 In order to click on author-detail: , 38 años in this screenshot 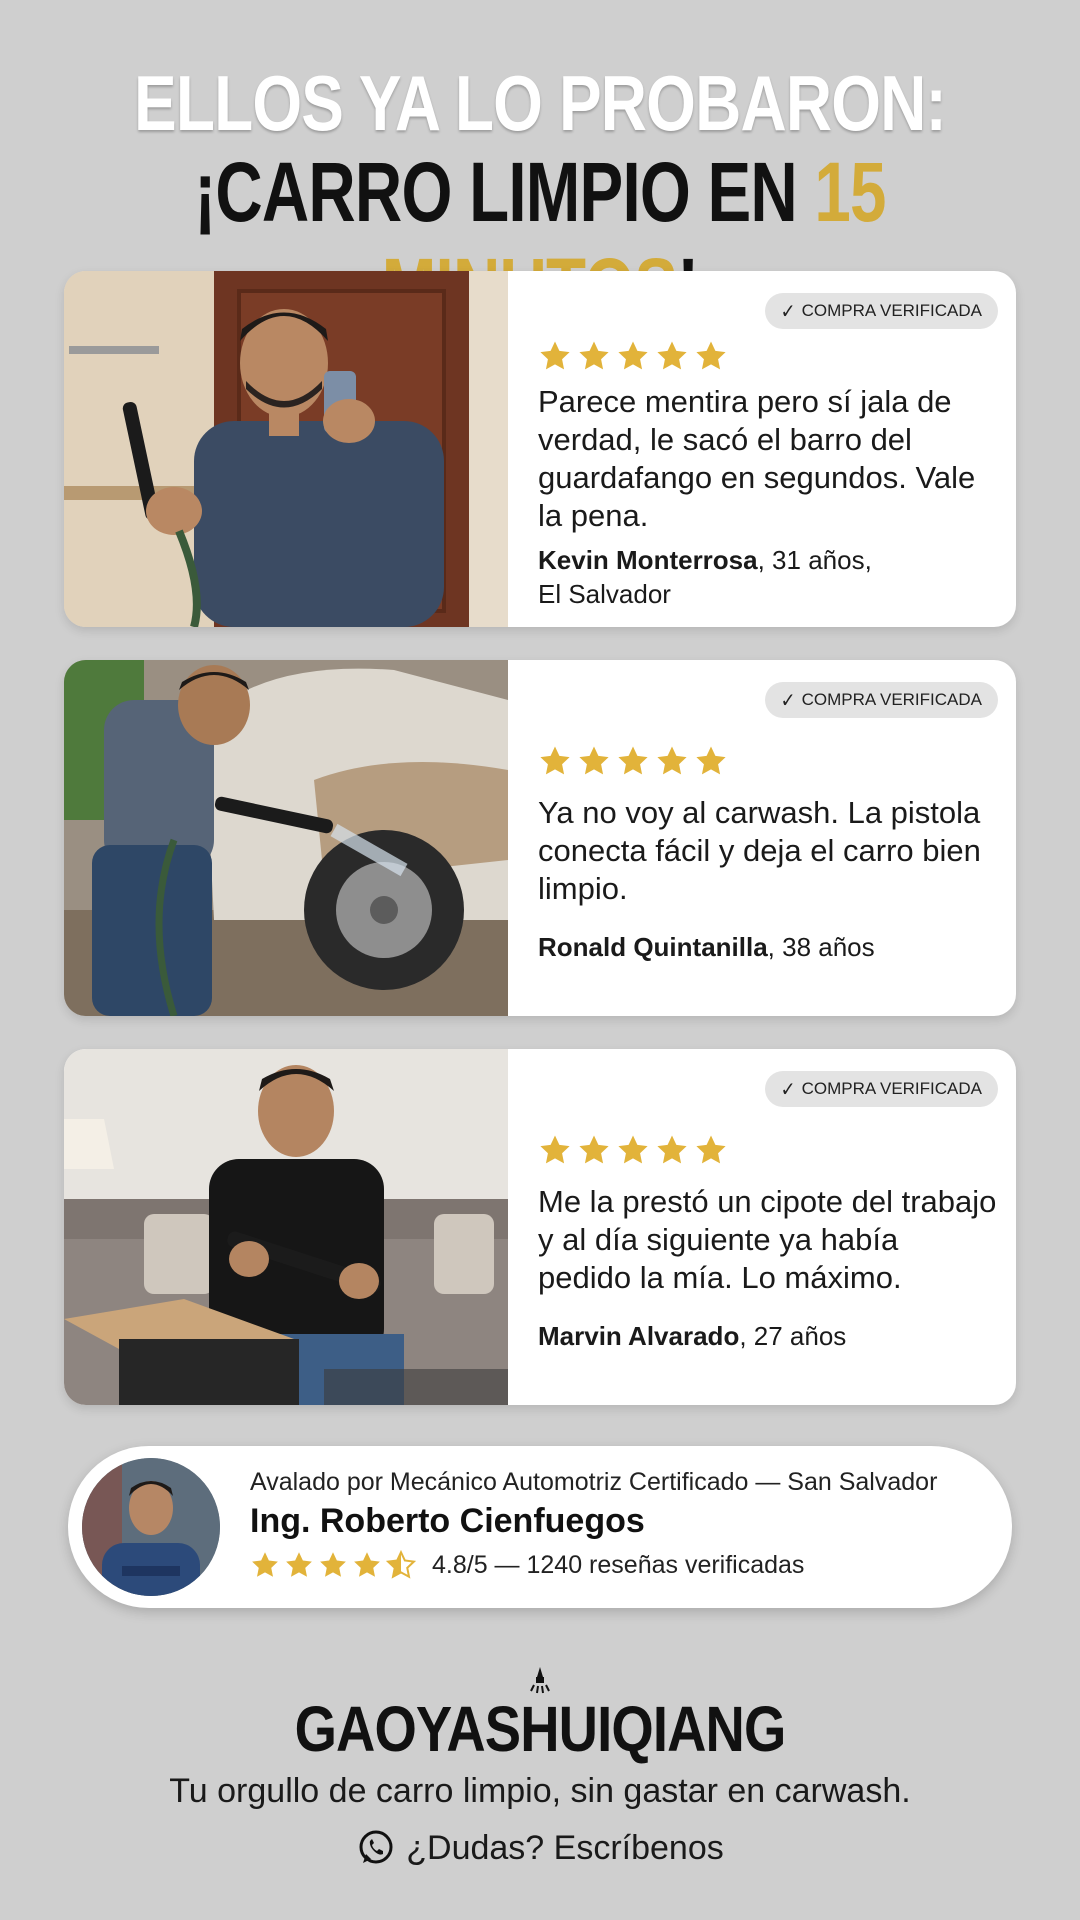, I will do `click(821, 947)`.